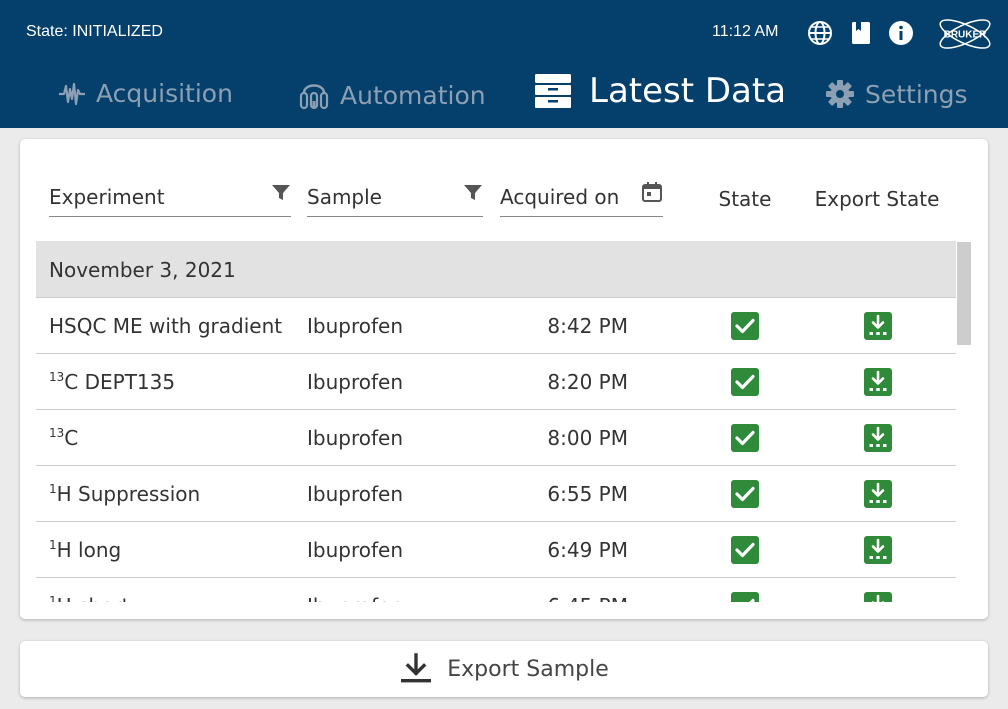 The image size is (1008, 709). I want to click on experiment-cell: 13C DEPT135, so click(112, 382).